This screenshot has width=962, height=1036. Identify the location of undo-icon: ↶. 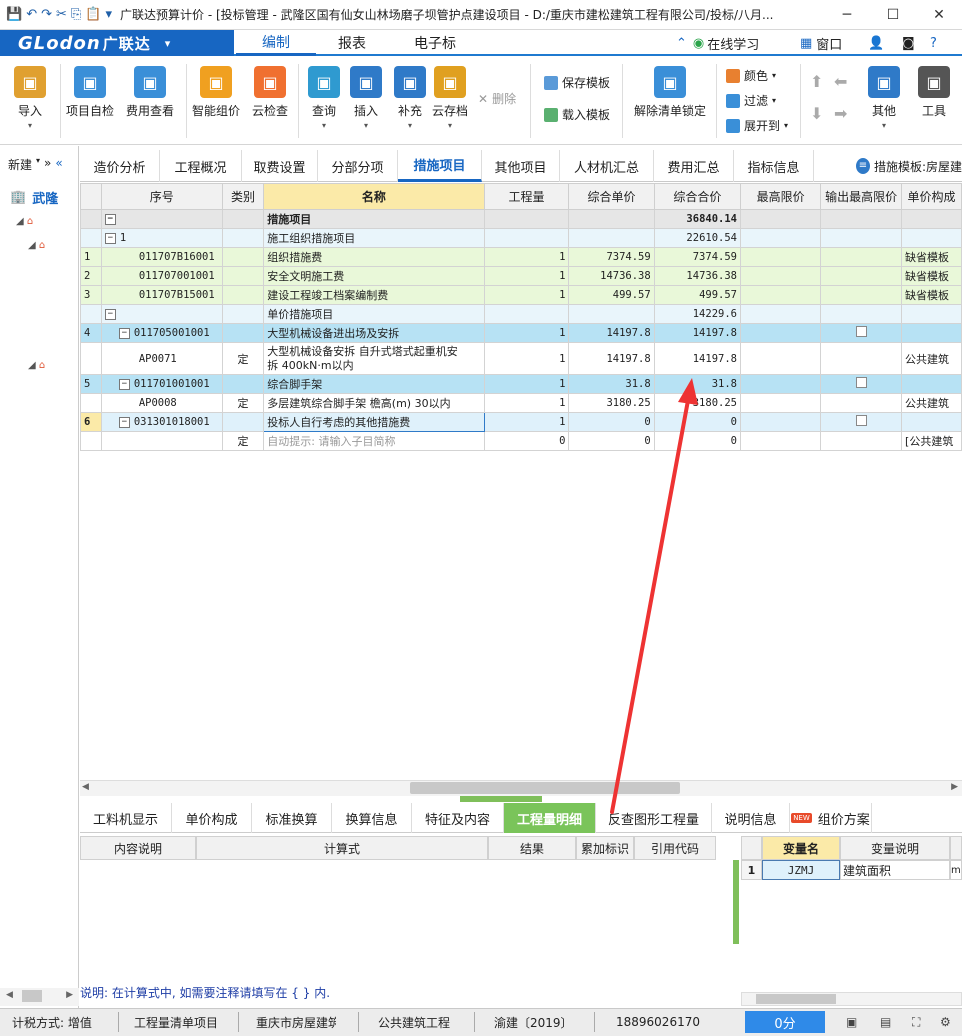
(31, 14).